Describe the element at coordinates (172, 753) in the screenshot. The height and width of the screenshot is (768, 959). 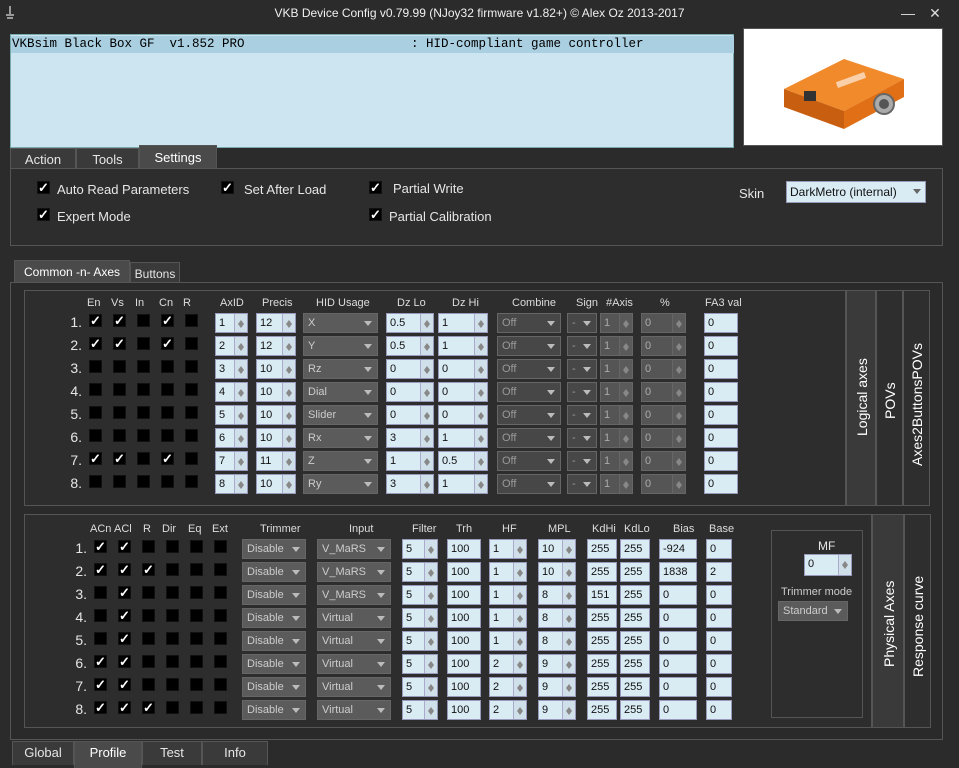
I see `tab-test: Test` at that location.